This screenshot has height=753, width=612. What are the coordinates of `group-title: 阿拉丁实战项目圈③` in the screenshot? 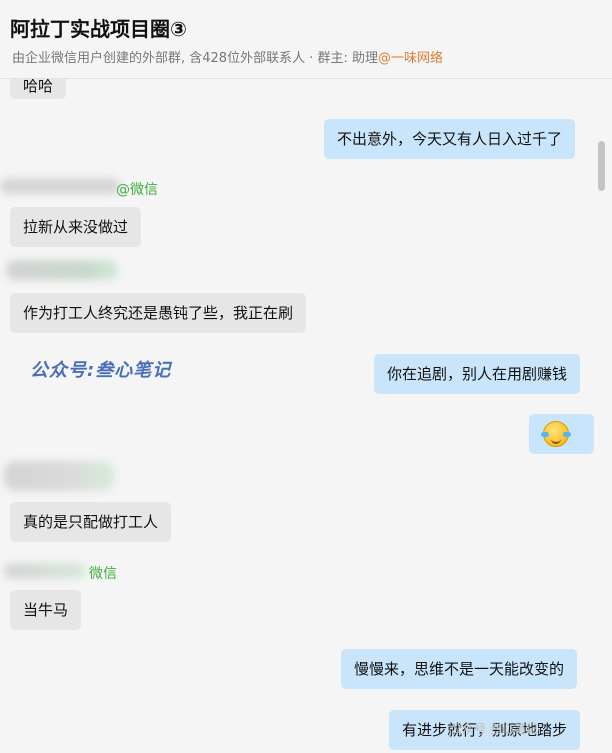 It's located at (98, 27).